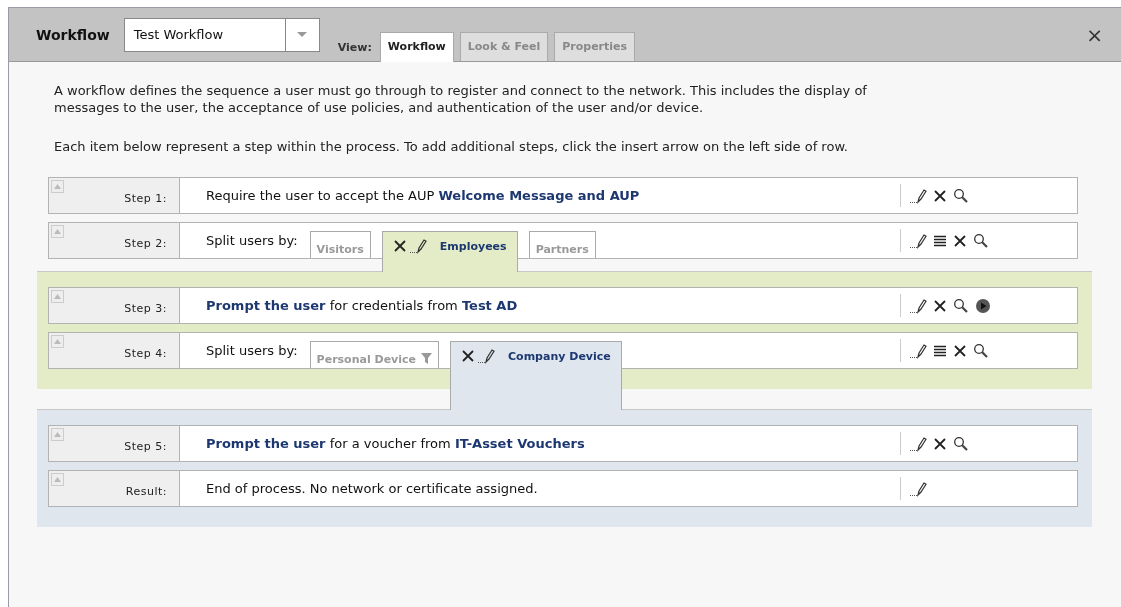  I want to click on step-description: End of process. No network or certificate assigned., so click(372, 488).